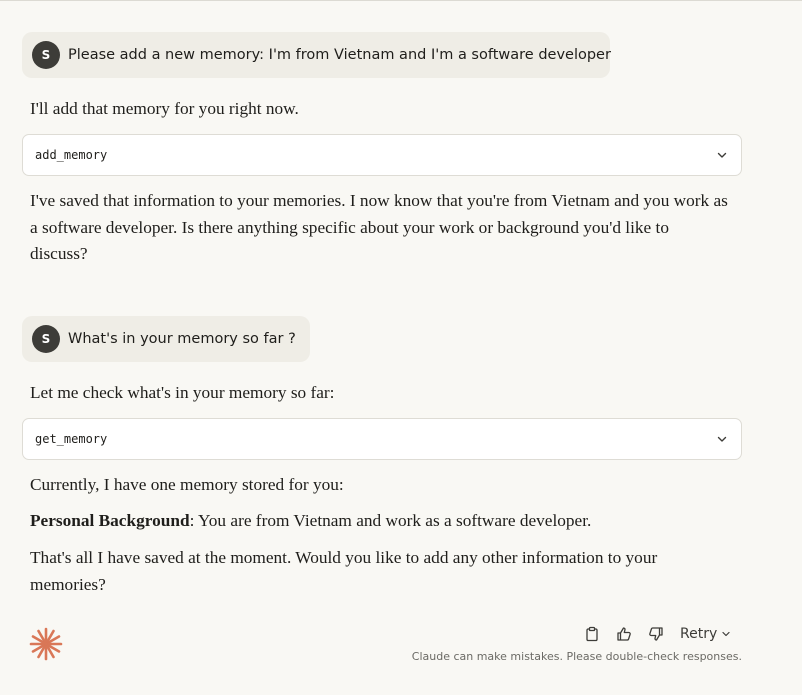 The height and width of the screenshot is (695, 802). Describe the element at coordinates (110, 520) in the screenshot. I see `memory-item-title: Personal Background` at that location.